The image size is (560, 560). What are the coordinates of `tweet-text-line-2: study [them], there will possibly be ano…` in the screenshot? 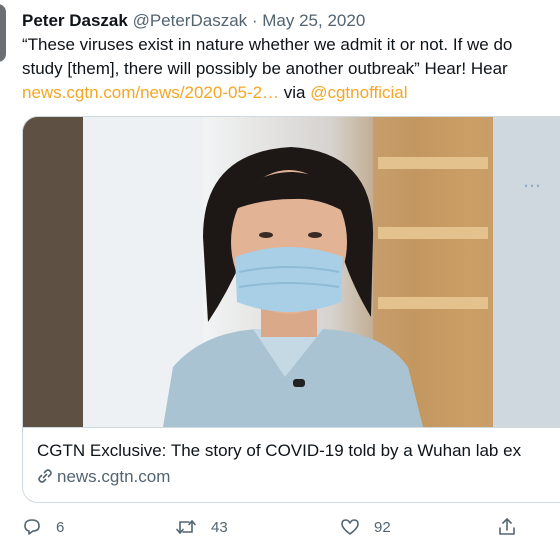 It's located at (265, 68).